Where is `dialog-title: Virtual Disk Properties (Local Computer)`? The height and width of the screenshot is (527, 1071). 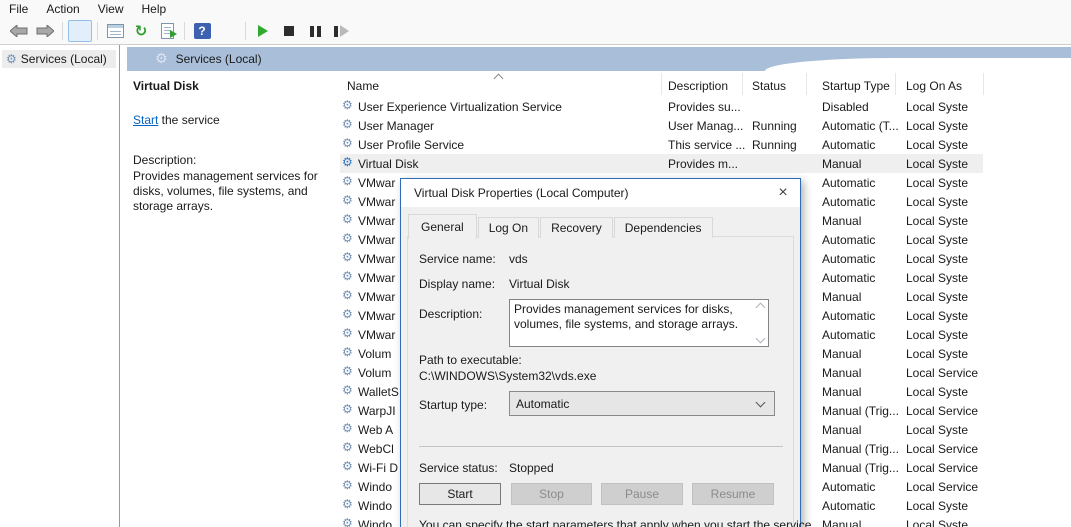
dialog-title: Virtual Disk Properties (Local Computer) is located at coordinates (521, 193).